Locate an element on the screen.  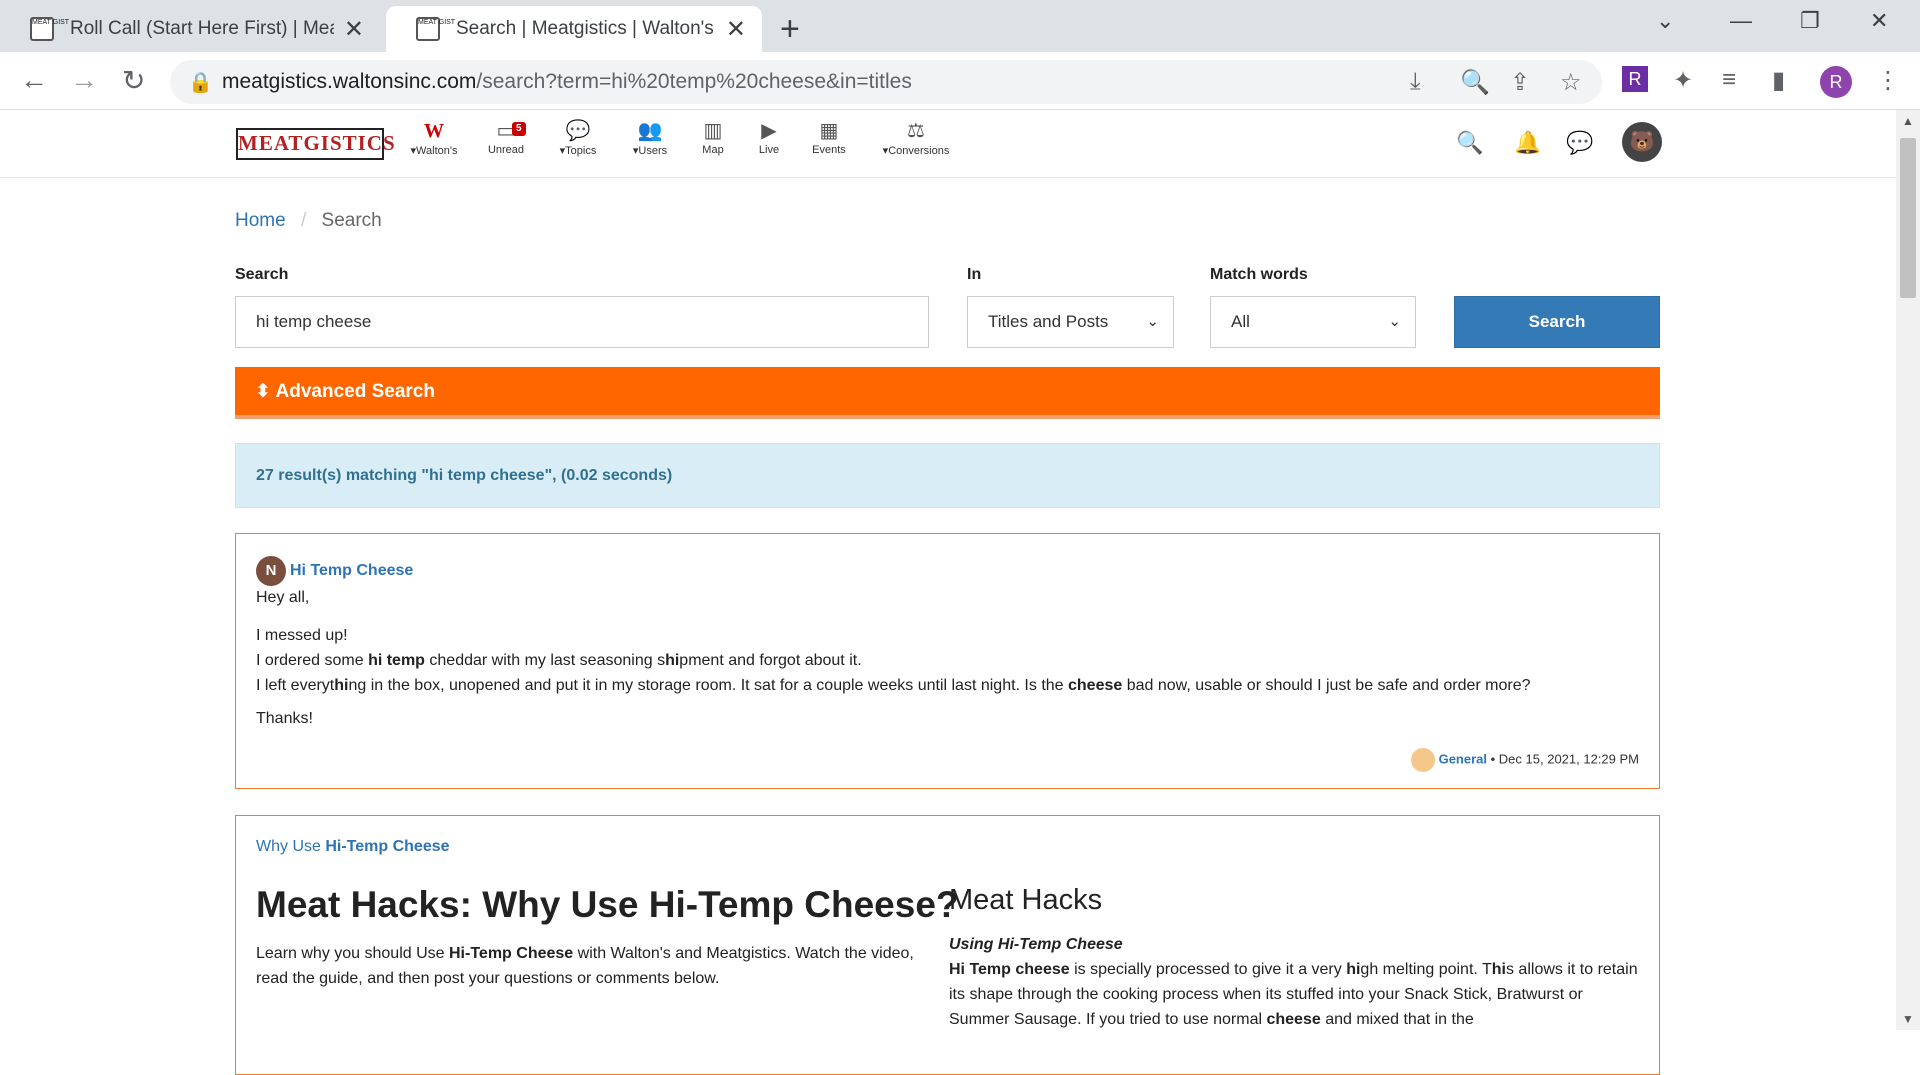
result-title-link: Why Use Hi-Temp Cheese is located at coordinates (353, 847).